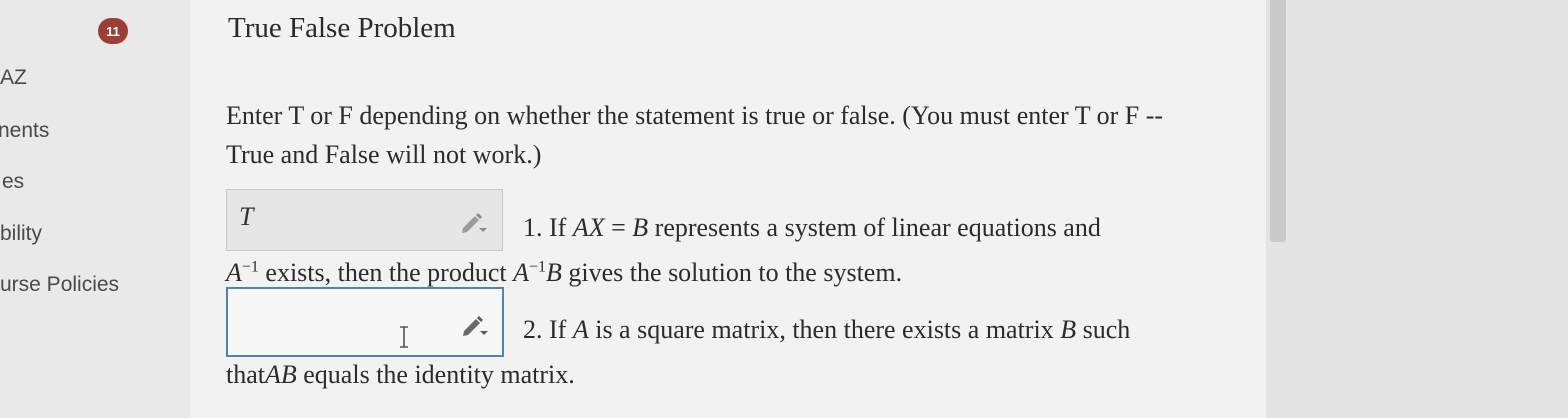 Image resolution: width=1568 pixels, height=418 pixels. What do you see at coordinates (386, 272) in the screenshot?
I see `statement-1-text-b: exists, then the product` at bounding box center [386, 272].